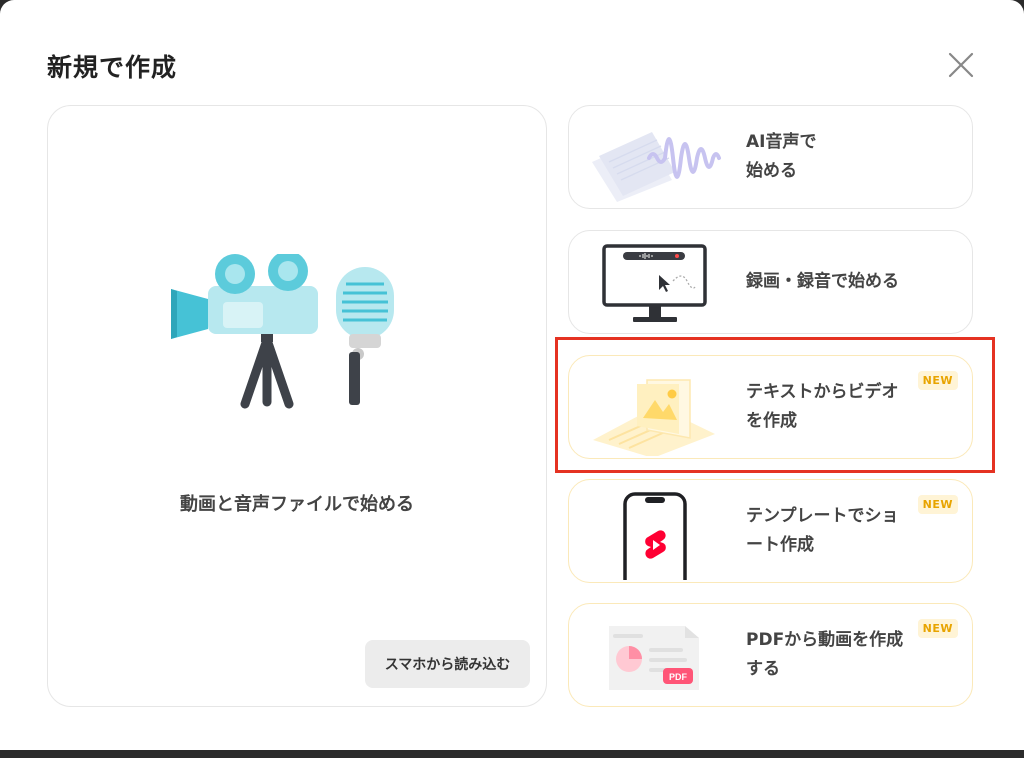  What do you see at coordinates (365, 336) in the screenshot?
I see `microphone-icon` at bounding box center [365, 336].